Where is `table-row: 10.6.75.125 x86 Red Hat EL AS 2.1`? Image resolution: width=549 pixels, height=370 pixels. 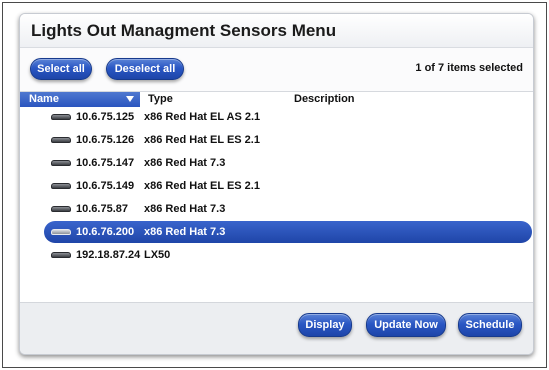 table-row: 10.6.75.125 x86 Red Hat EL AS 2.1 is located at coordinates (276, 117).